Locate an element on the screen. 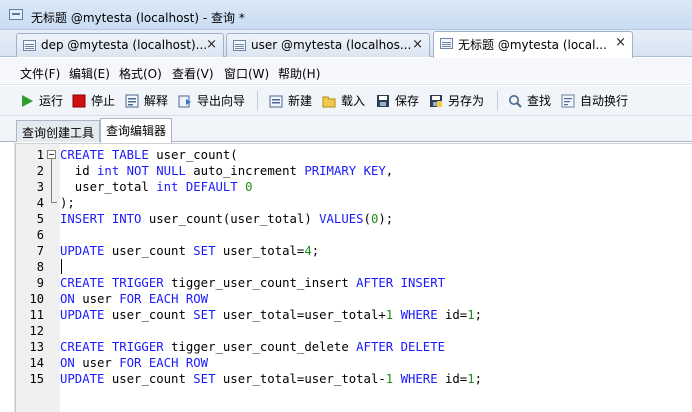 This screenshot has height=412, width=692. new-label: 新建 is located at coordinates (300, 101).